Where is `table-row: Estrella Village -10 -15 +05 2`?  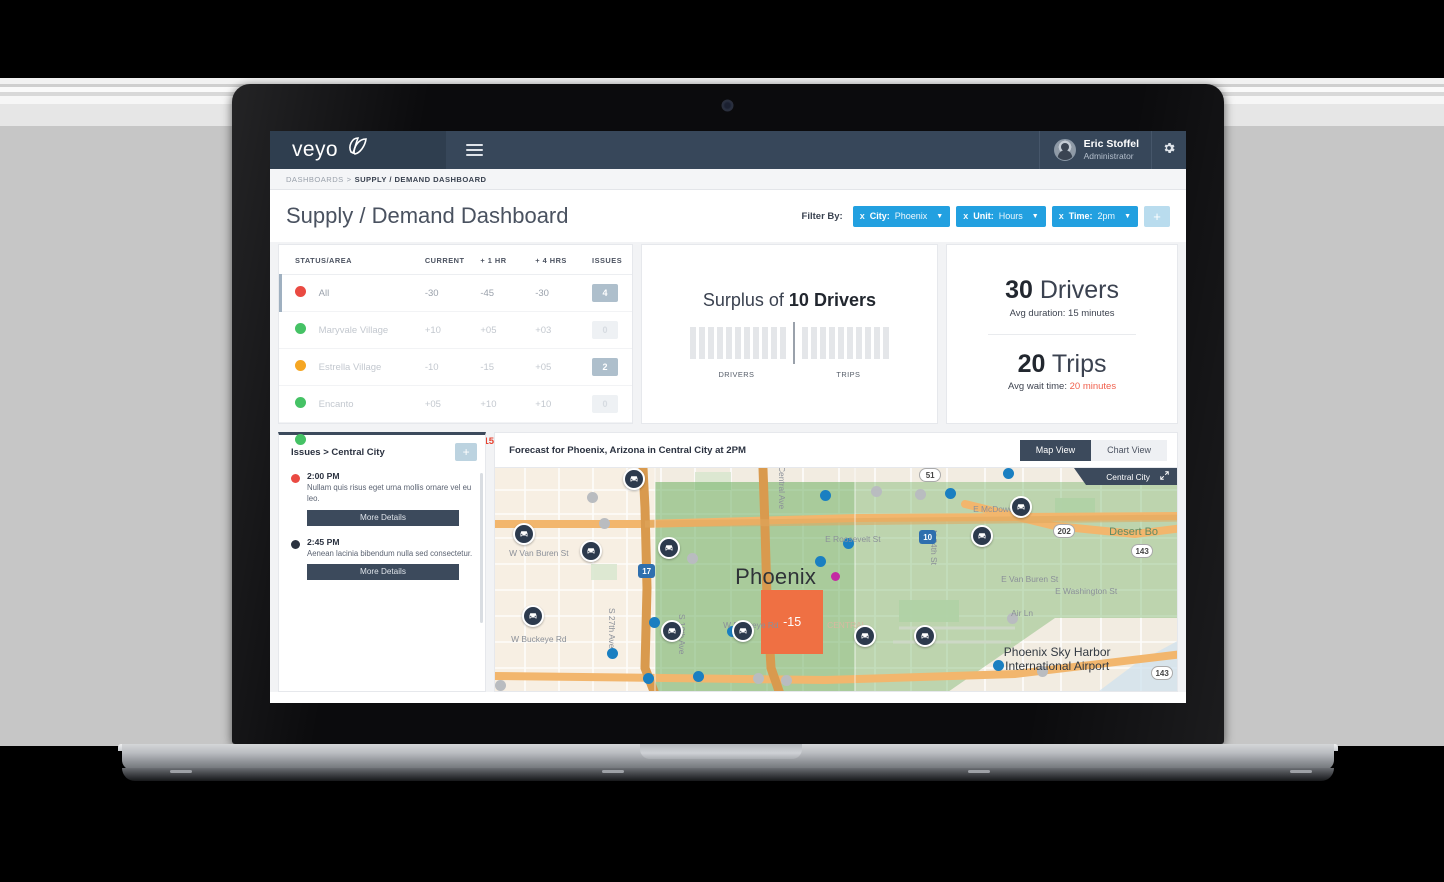
table-row: Estrella Village -10 -15 +05 2 is located at coordinates (455, 367).